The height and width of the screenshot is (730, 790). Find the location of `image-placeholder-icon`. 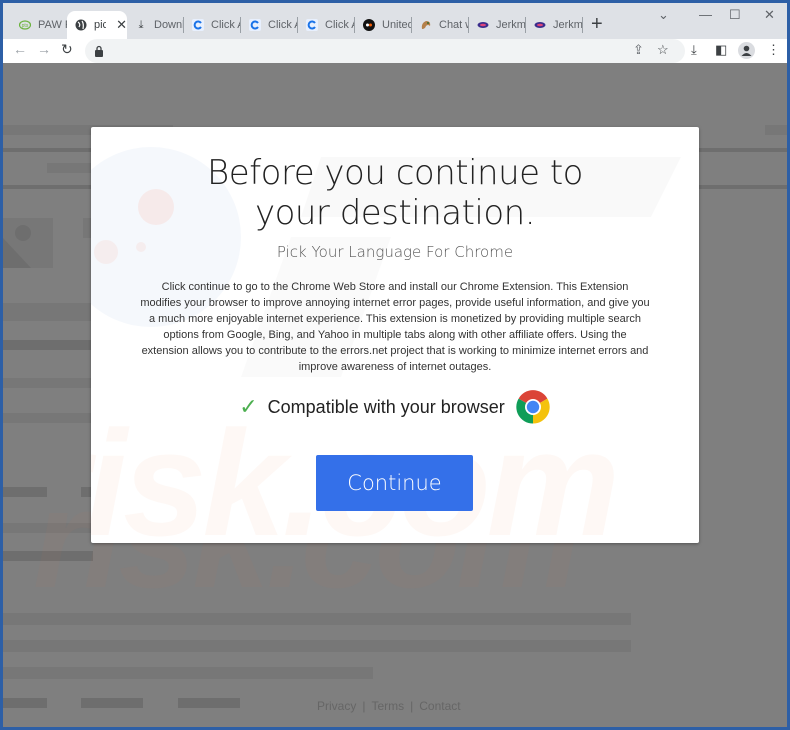

image-placeholder-icon is located at coordinates (28, 243).